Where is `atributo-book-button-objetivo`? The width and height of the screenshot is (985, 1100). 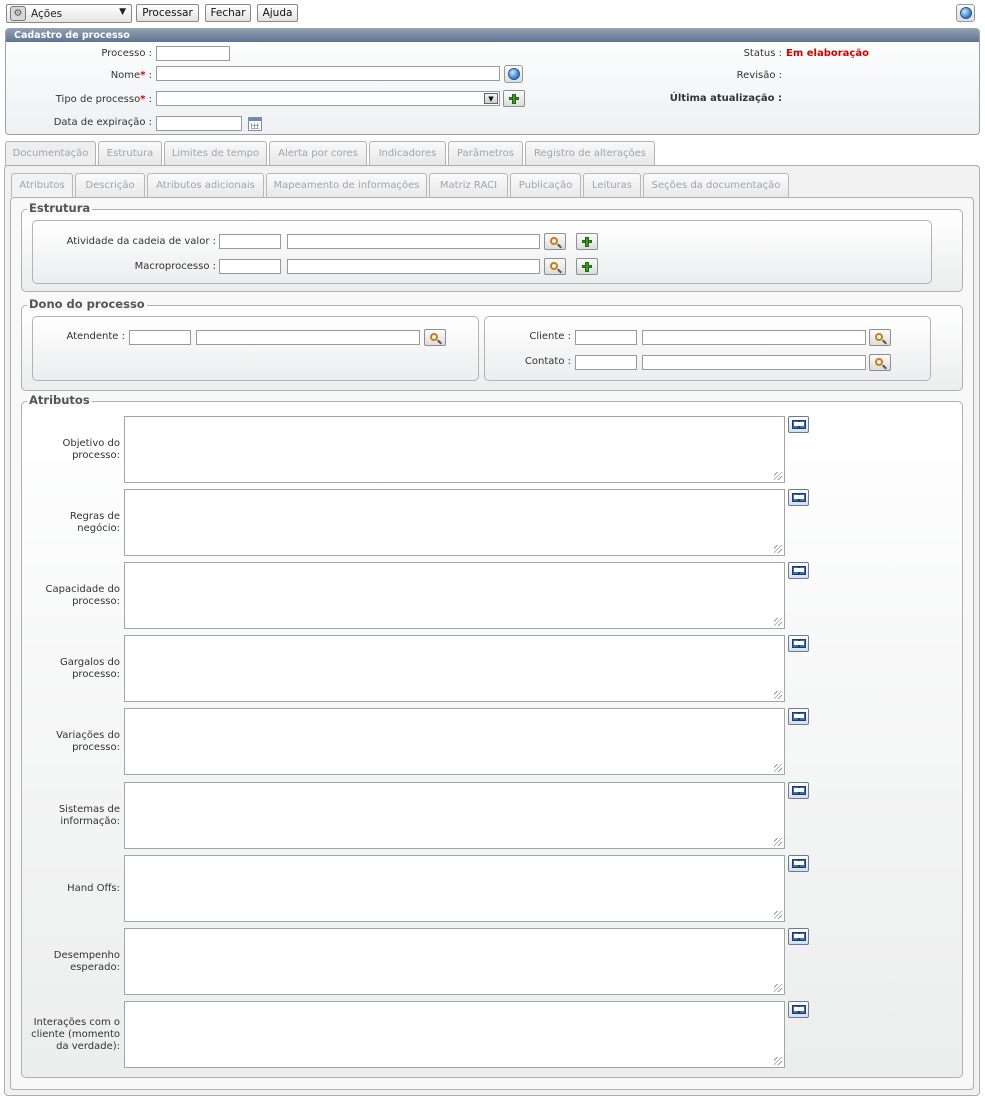
atributo-book-button-objetivo is located at coordinates (798, 424).